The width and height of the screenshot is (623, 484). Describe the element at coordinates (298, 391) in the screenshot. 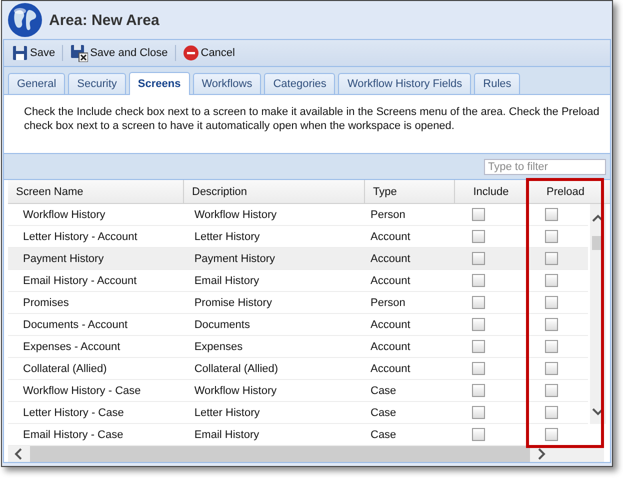

I see `table-row: Workflow History - Case Workflow History Case` at that location.